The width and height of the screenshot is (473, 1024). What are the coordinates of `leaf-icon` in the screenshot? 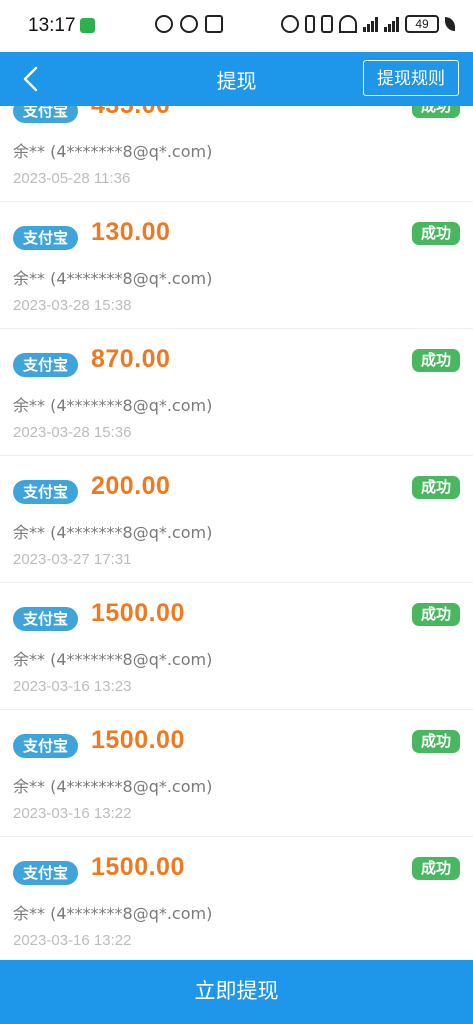 It's located at (450, 24).